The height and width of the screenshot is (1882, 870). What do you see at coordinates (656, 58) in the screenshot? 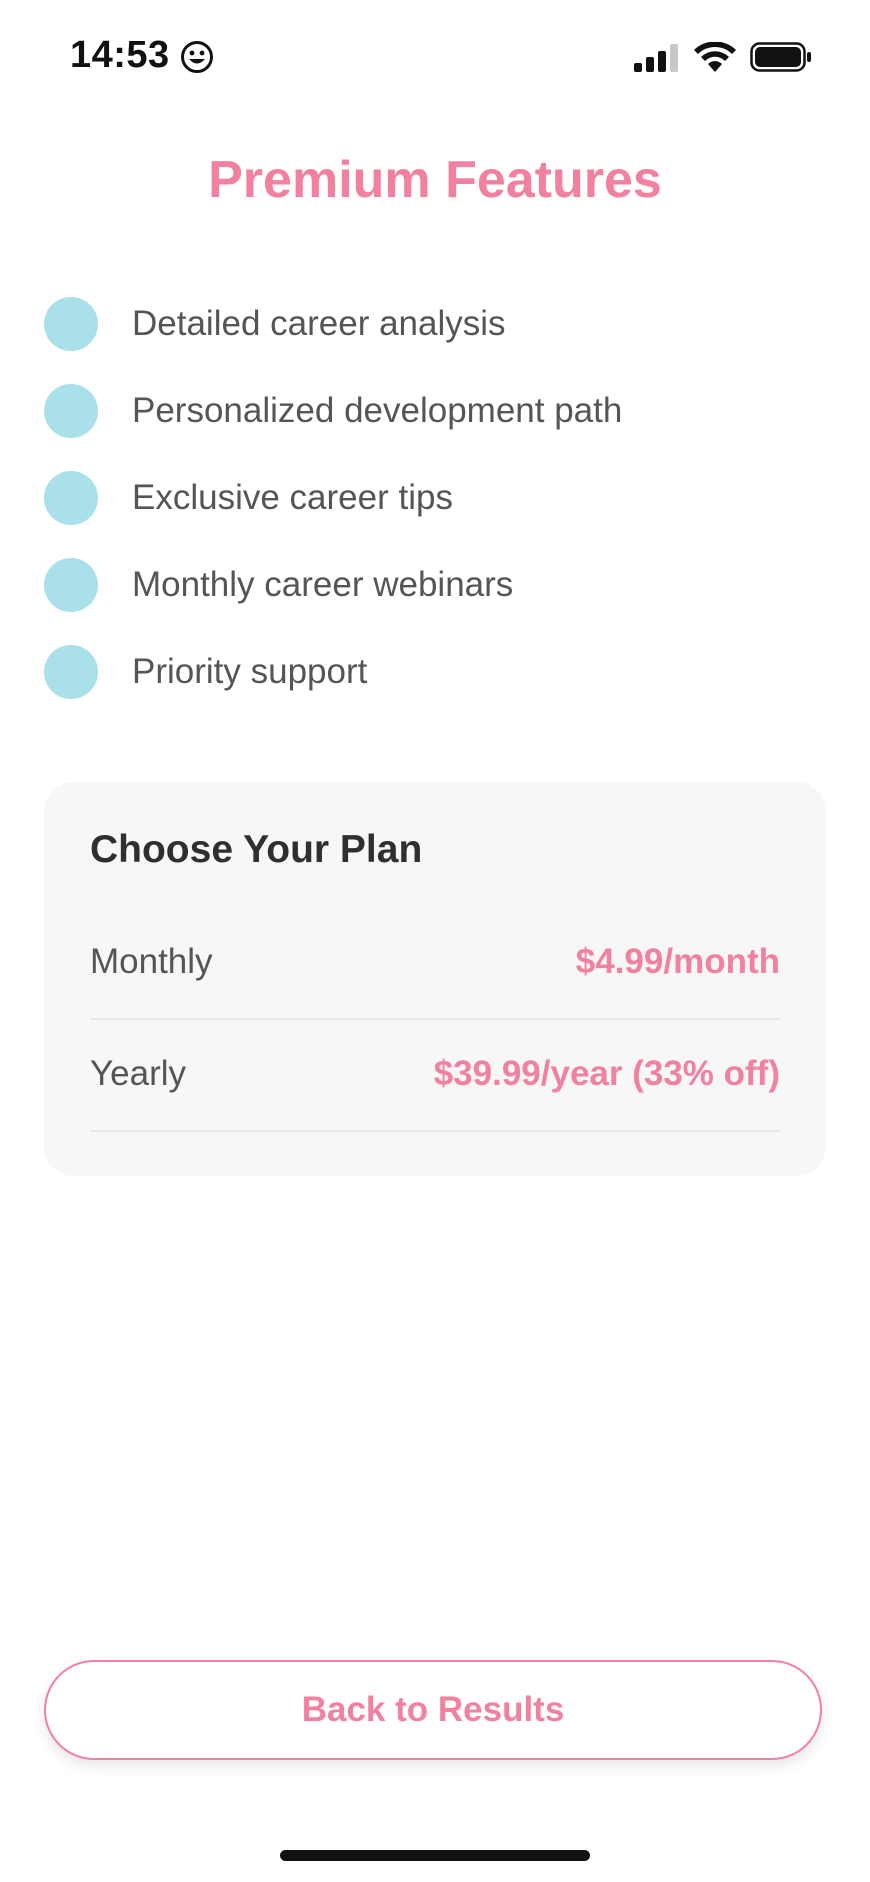
I see `cellular-signal-icon` at bounding box center [656, 58].